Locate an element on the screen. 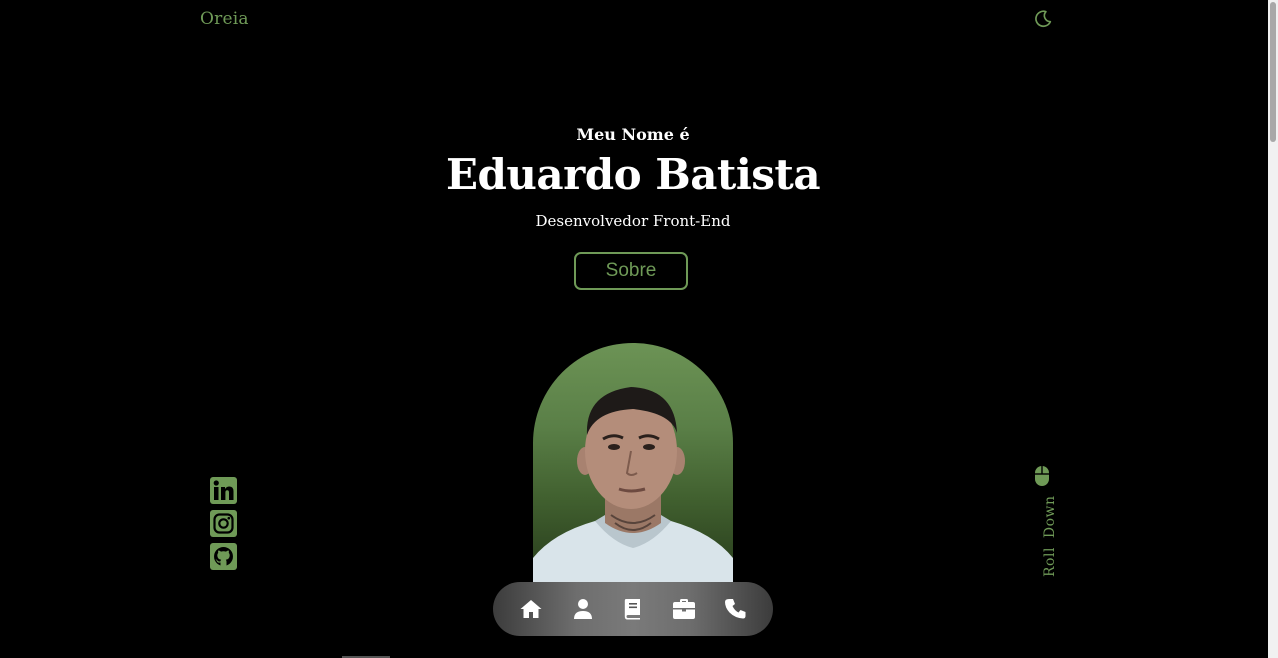 This screenshot has width=1278, height=658. mouse-icon is located at coordinates (1042, 476).